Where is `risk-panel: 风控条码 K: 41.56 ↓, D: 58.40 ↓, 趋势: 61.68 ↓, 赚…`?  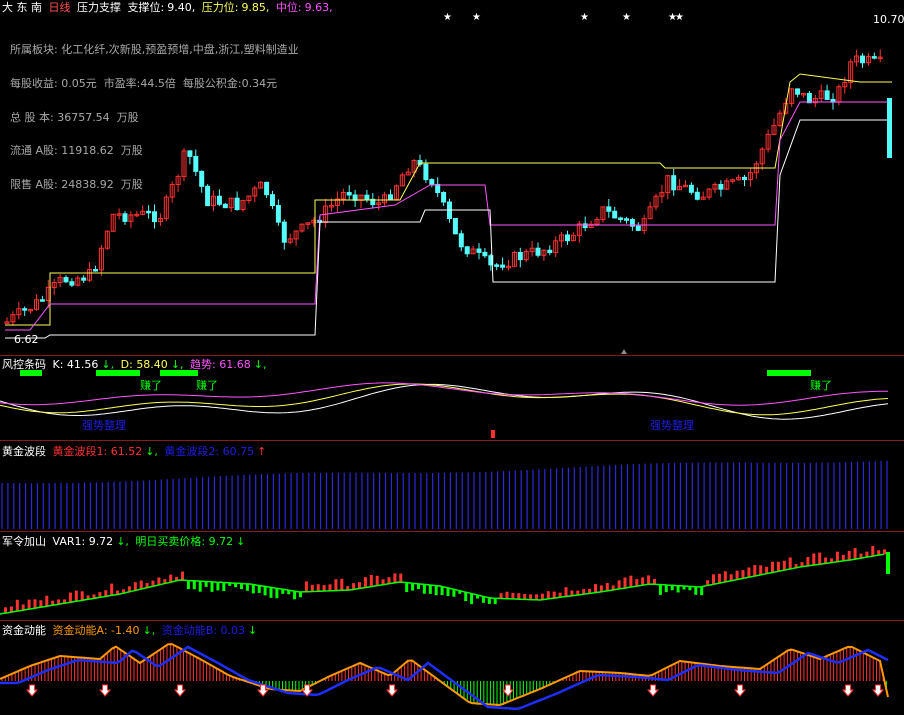 risk-panel: 风控条码 K: 41.56 ↓, D: 58.40 ↓, 趋势: 61.68 ↓, 赚… is located at coordinates (452, 398).